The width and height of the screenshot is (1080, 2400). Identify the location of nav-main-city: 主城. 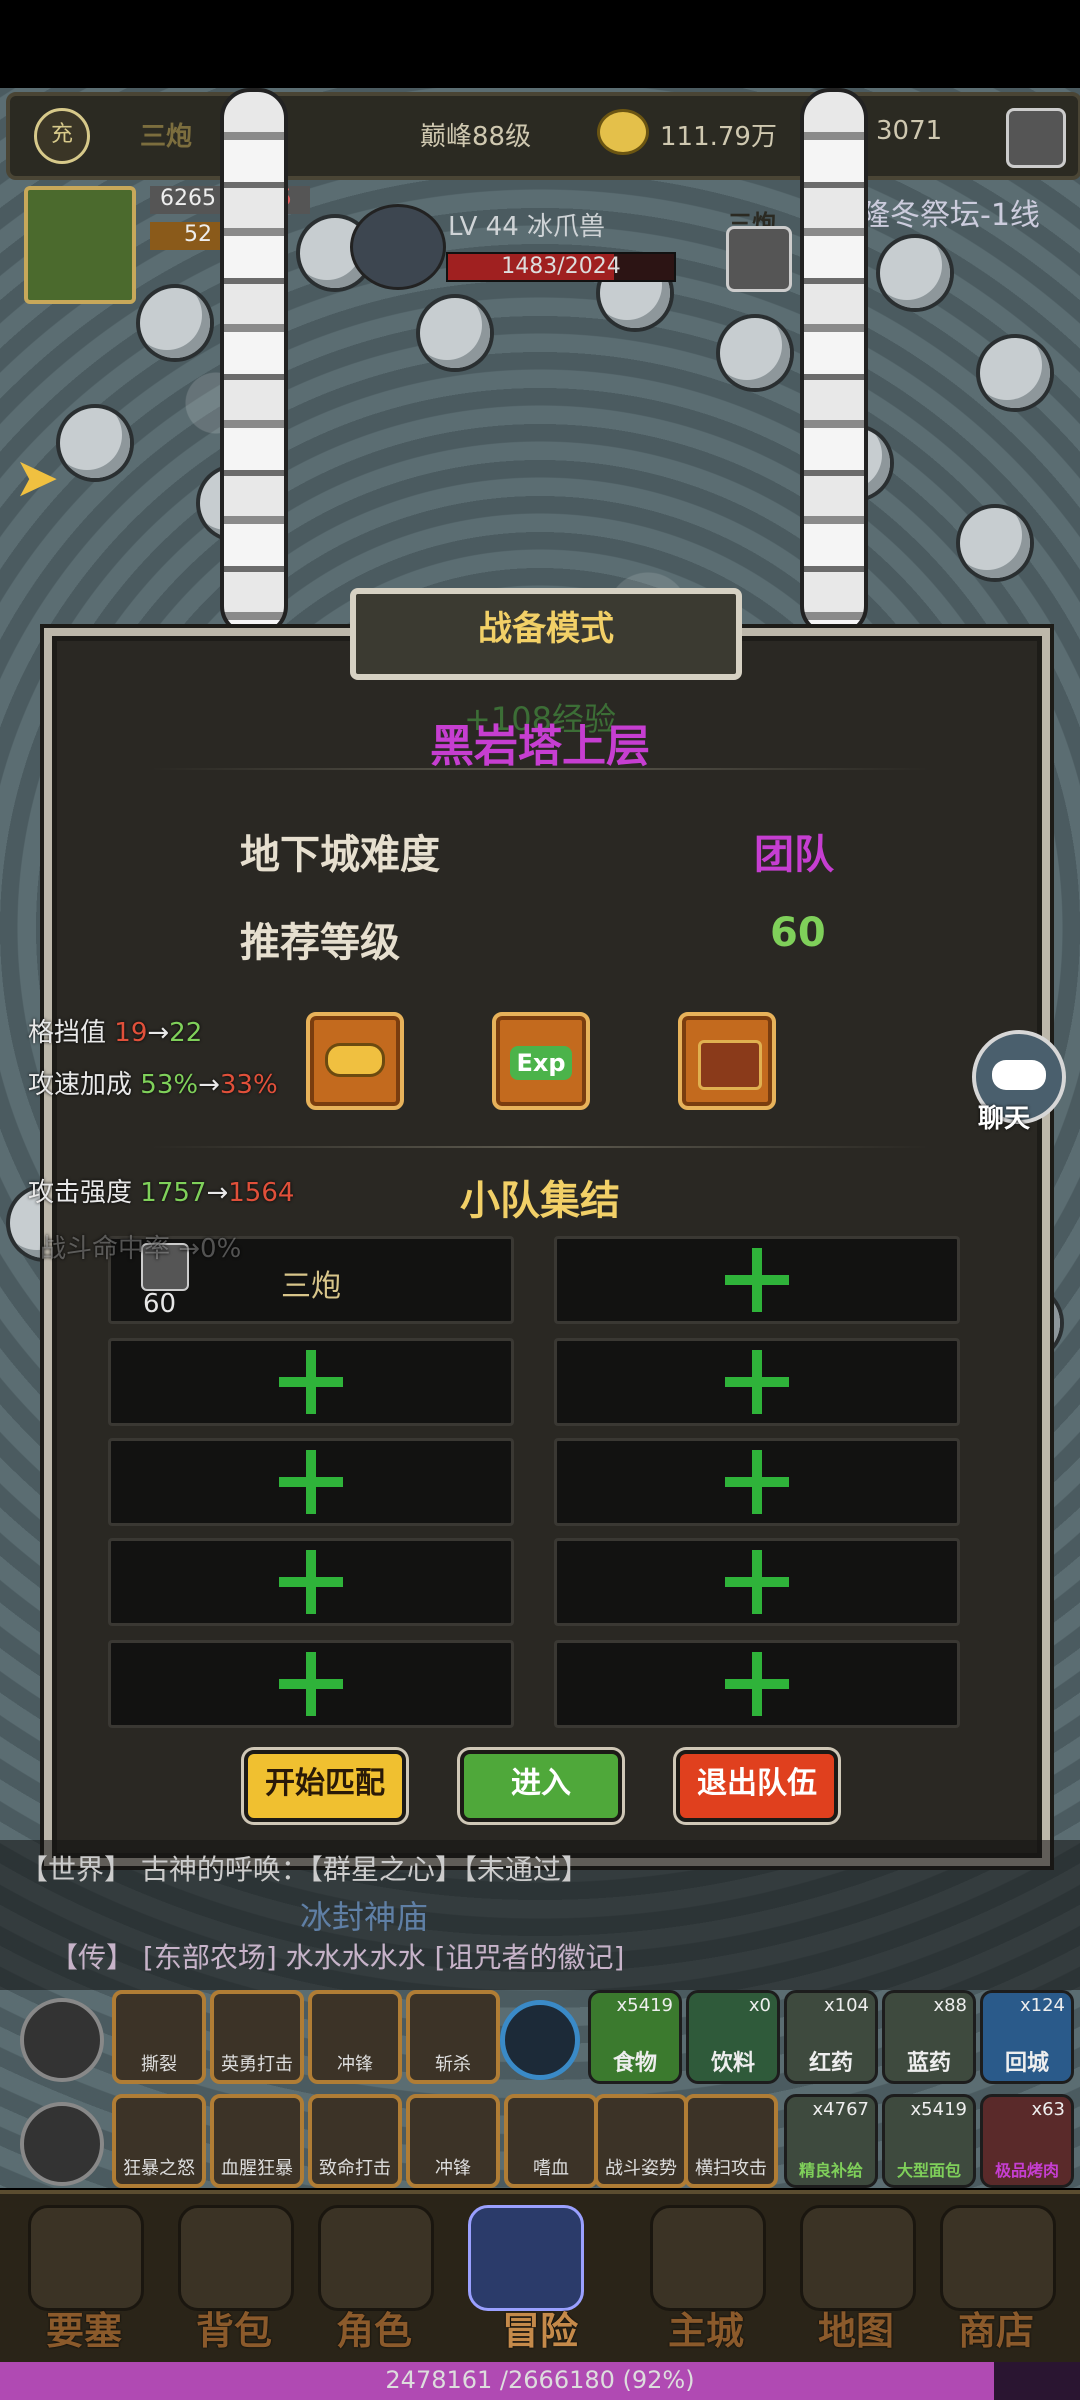
(706, 2327).